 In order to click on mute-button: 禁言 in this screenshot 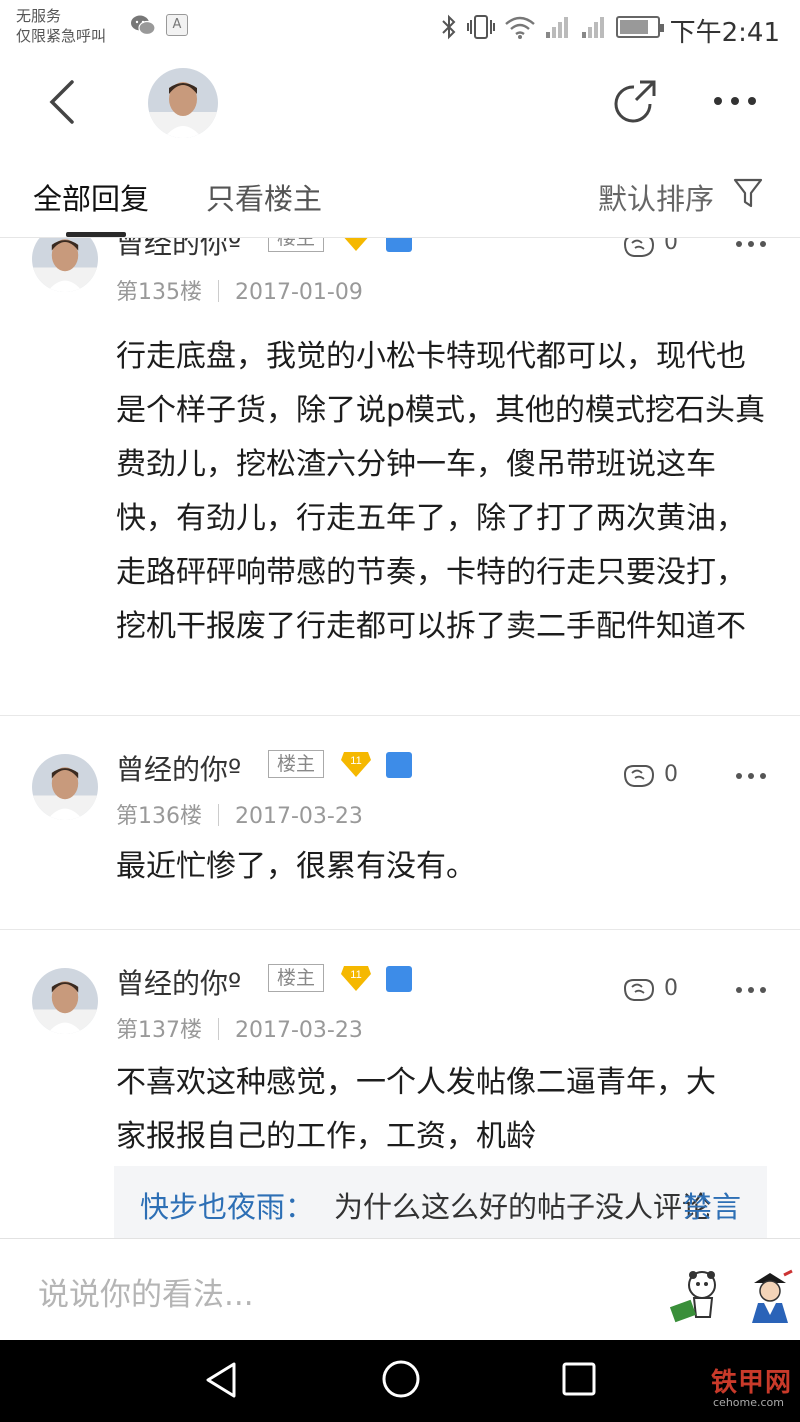, I will do `click(712, 1205)`.